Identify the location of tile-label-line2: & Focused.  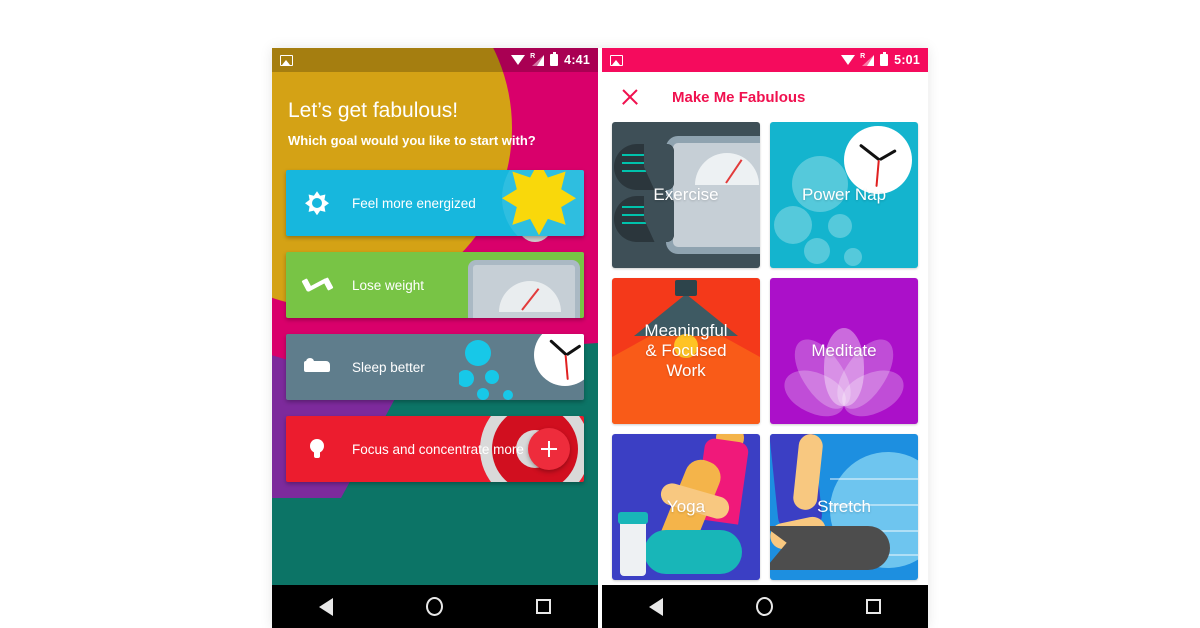
(686, 350).